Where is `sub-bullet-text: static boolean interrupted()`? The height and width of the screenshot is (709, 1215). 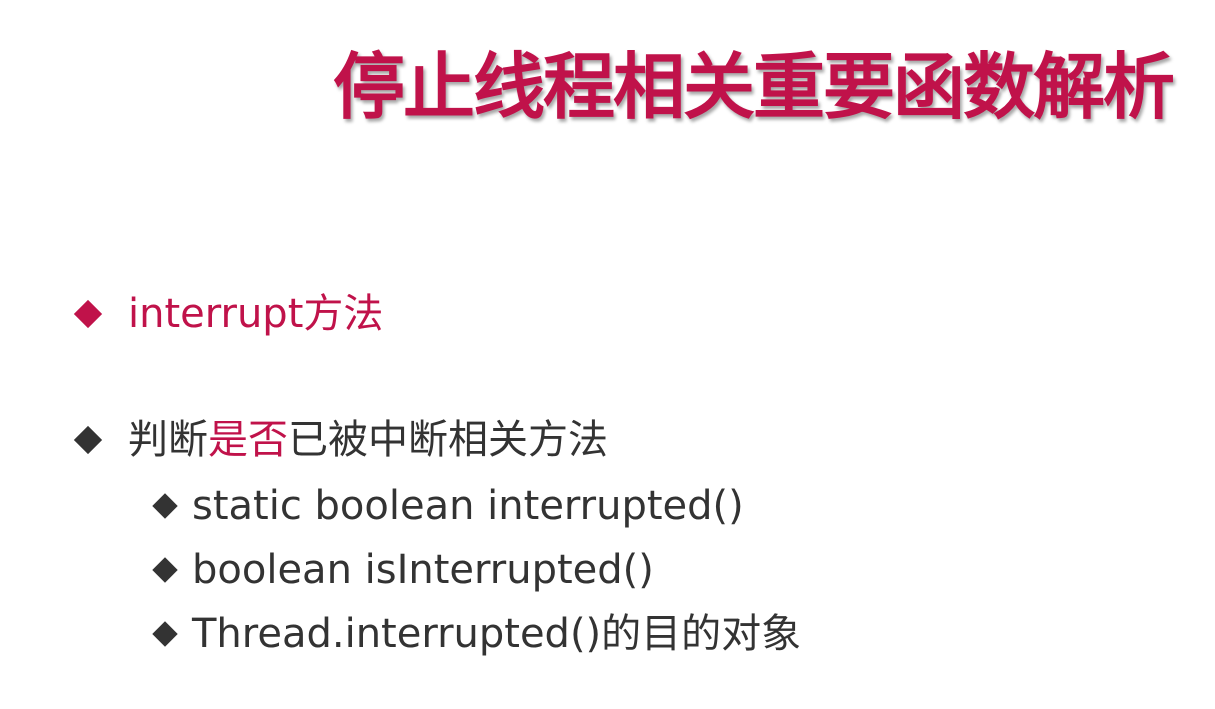 sub-bullet-text: static boolean interrupted() is located at coordinates (468, 506).